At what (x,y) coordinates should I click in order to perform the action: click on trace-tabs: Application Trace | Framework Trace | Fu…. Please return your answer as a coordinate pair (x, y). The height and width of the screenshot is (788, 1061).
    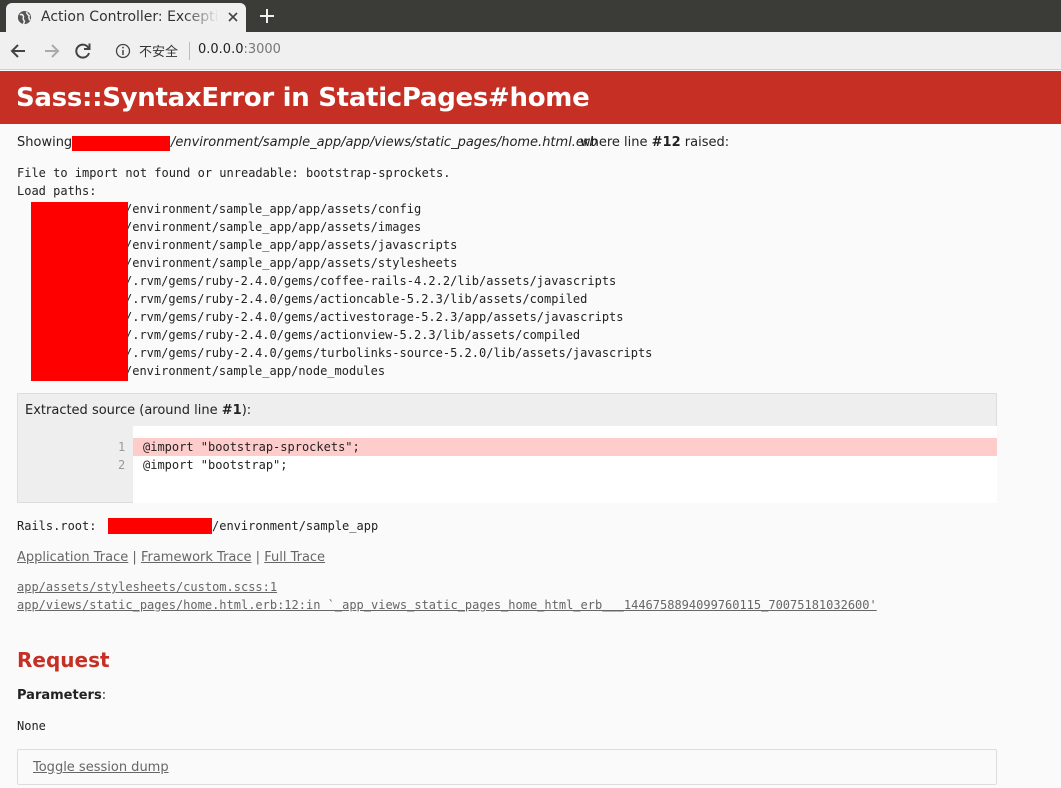
    Looking at the image, I should click on (171, 557).